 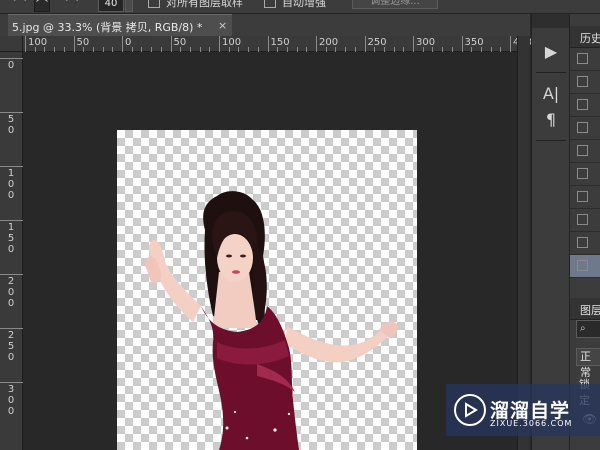 I want to click on ruler-label: 3 0 0, so click(x=11, y=400).